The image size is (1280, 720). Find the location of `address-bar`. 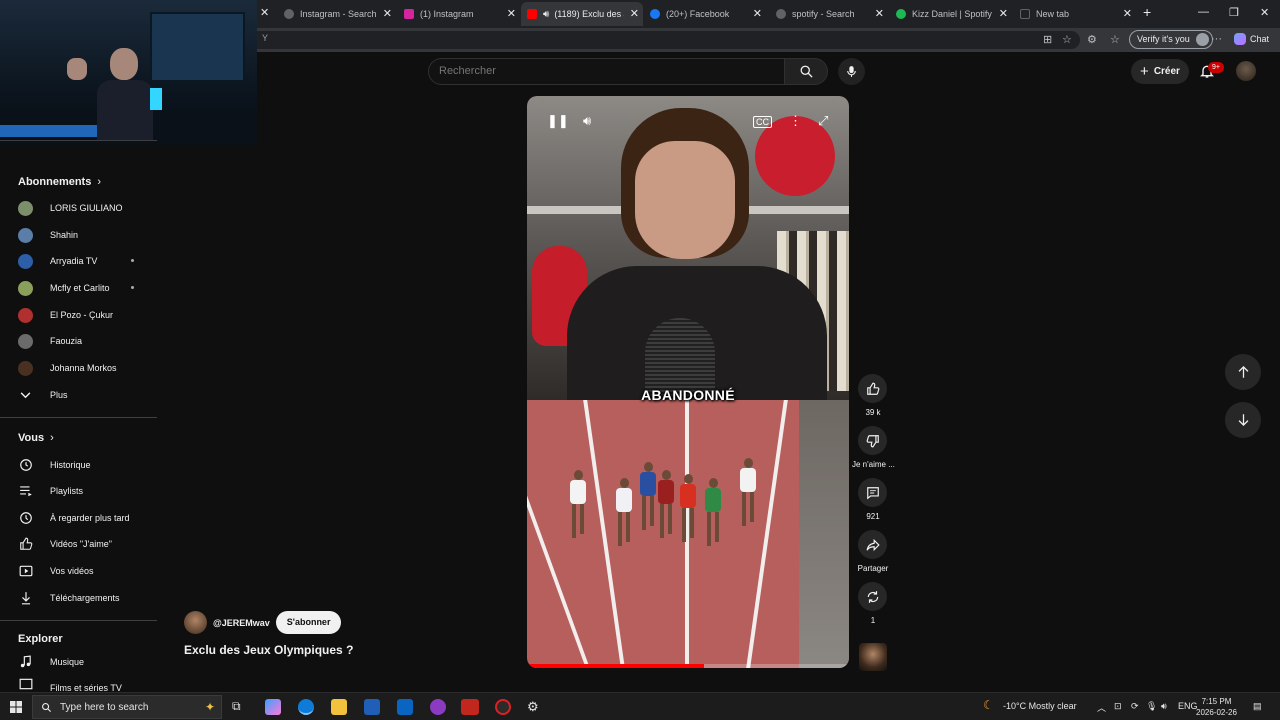

address-bar is located at coordinates (665, 40).